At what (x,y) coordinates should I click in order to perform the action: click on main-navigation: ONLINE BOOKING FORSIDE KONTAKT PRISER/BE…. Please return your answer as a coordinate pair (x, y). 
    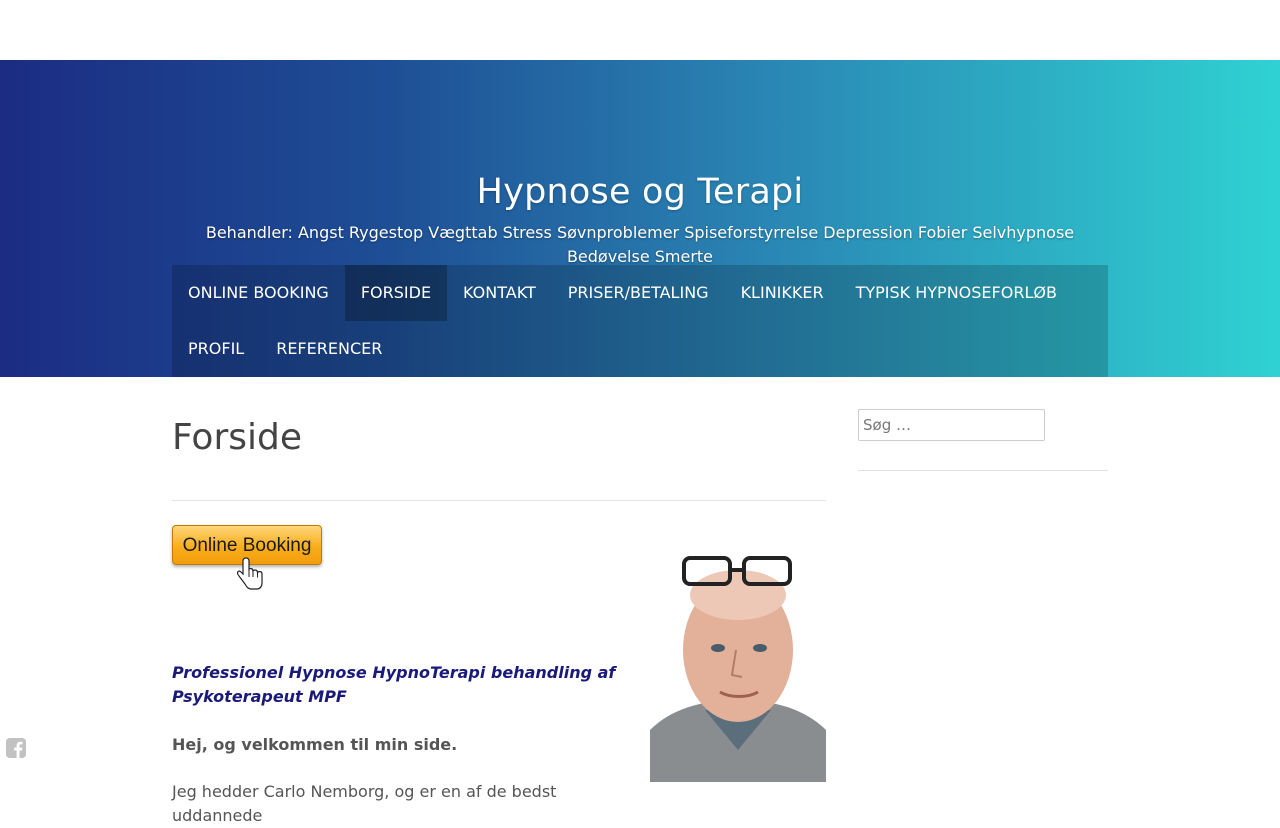
    Looking at the image, I should click on (640, 321).